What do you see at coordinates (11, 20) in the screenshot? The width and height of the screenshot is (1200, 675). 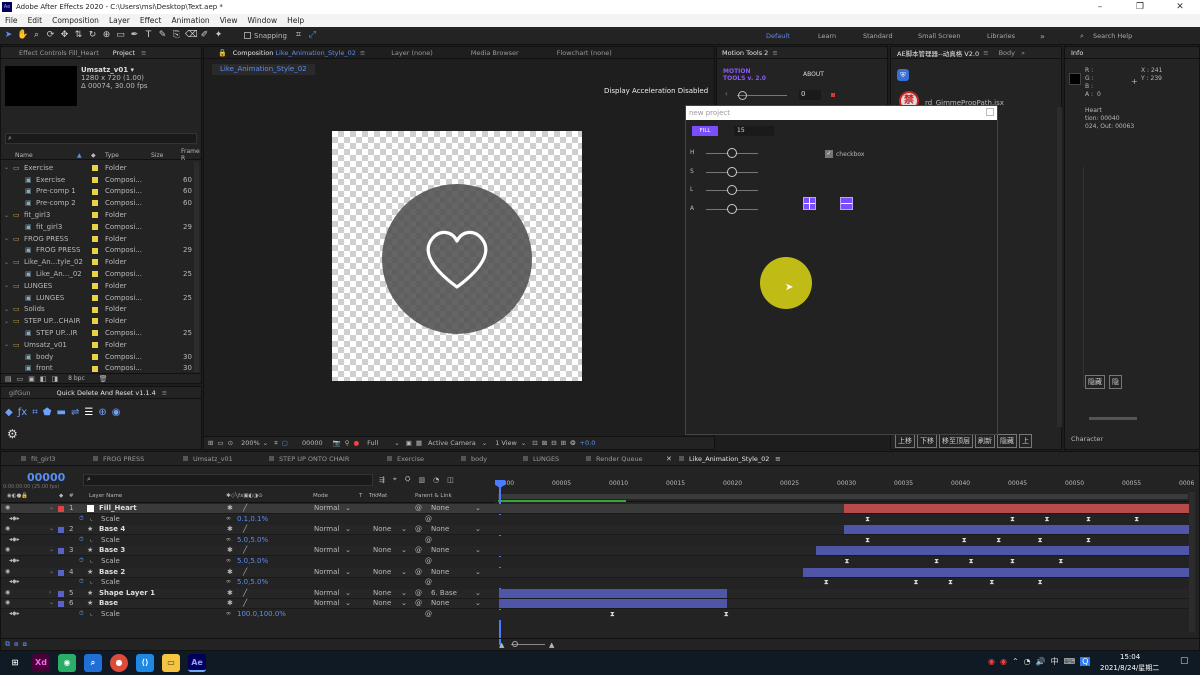 I see `menu-file: File` at bounding box center [11, 20].